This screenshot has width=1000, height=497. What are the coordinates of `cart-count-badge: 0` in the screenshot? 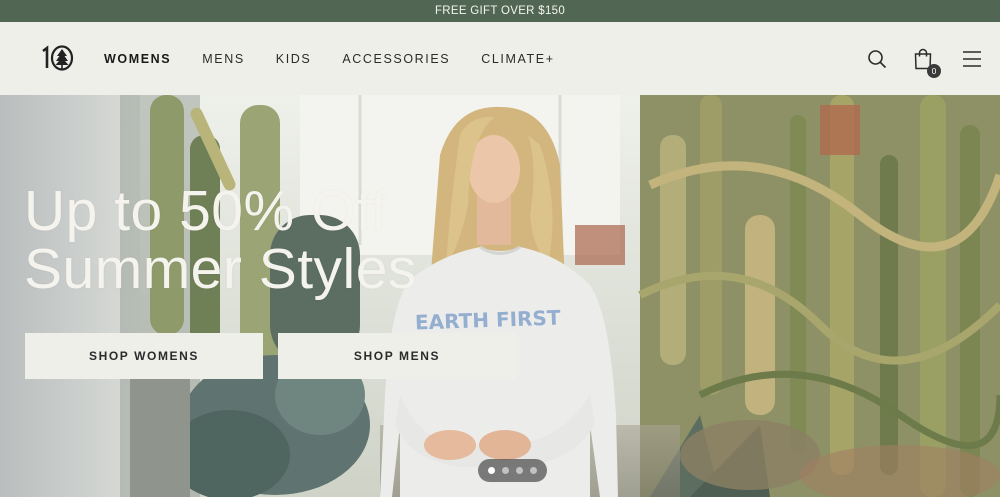 It's located at (934, 70).